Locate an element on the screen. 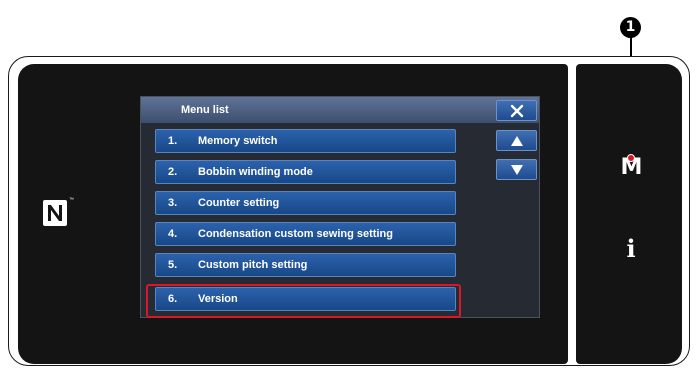  menu-item-condensation-custom-sewing: 4. Condensation custom sewing setting is located at coordinates (305, 234).